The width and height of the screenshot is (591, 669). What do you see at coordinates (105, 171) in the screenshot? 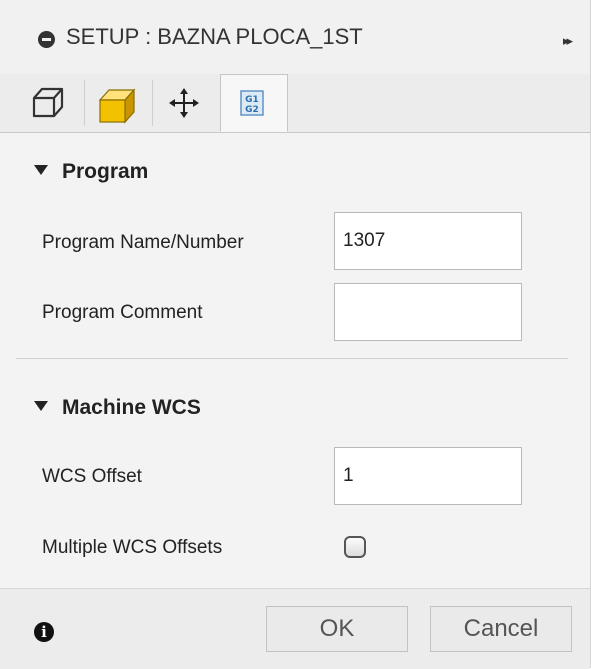
I see `program-header-label: Program` at bounding box center [105, 171].